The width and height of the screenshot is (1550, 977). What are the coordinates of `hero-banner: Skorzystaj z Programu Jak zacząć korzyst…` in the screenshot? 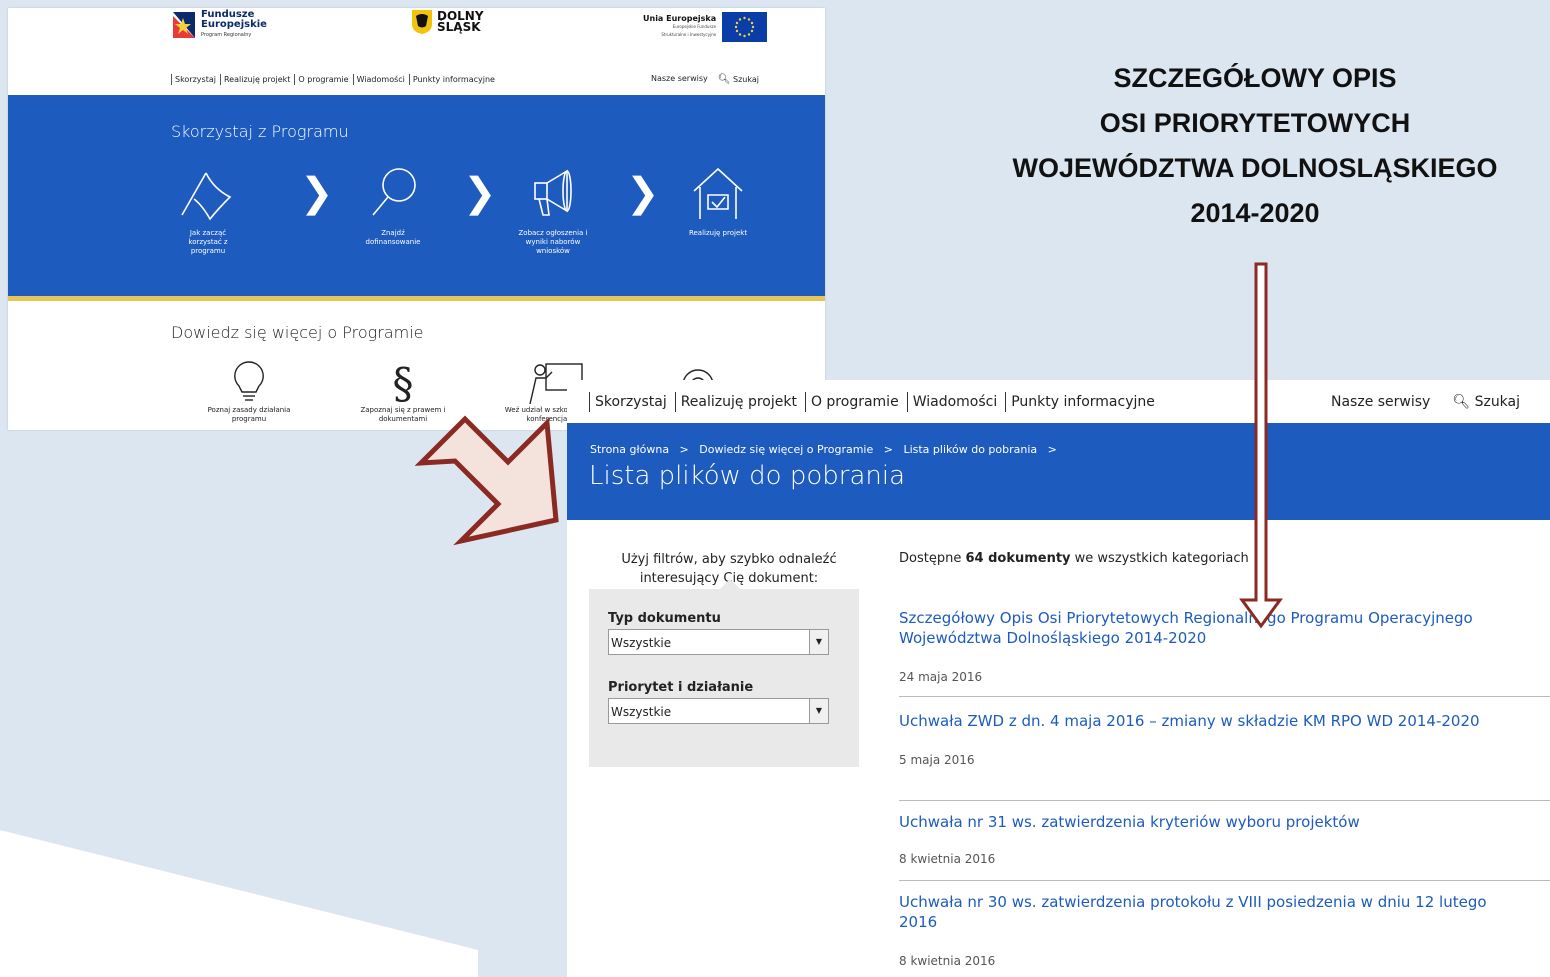 It's located at (416, 198).